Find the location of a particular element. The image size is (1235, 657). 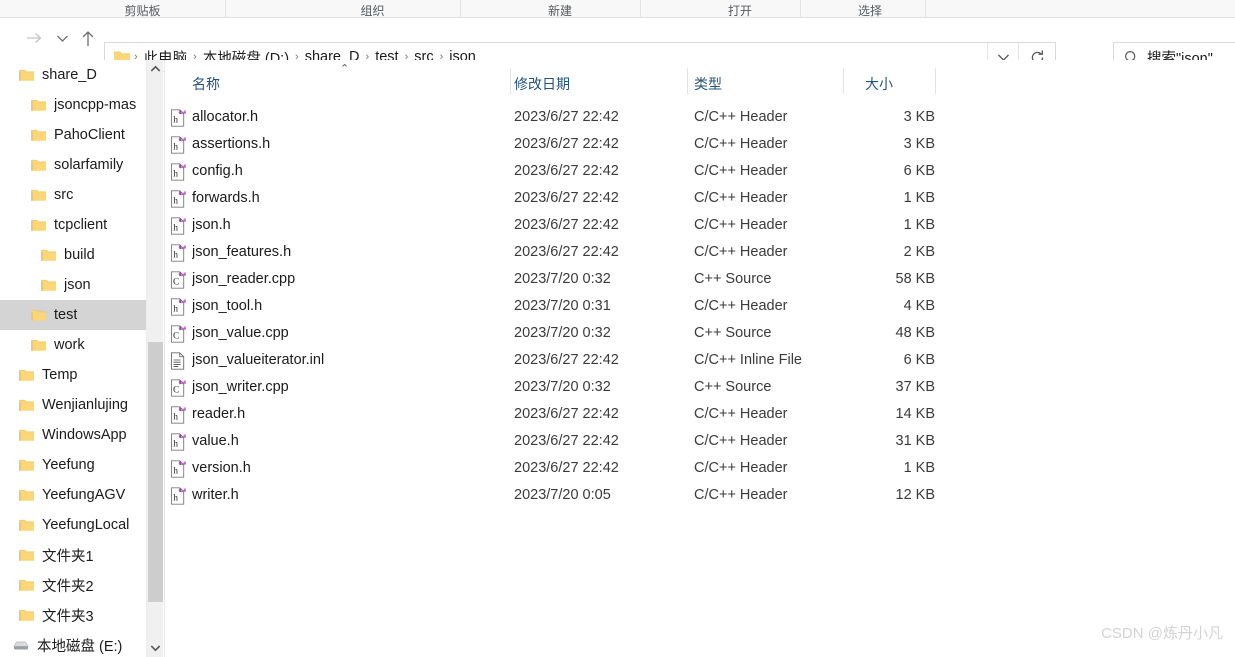

sidebar-item-src: src is located at coordinates (73, 195).